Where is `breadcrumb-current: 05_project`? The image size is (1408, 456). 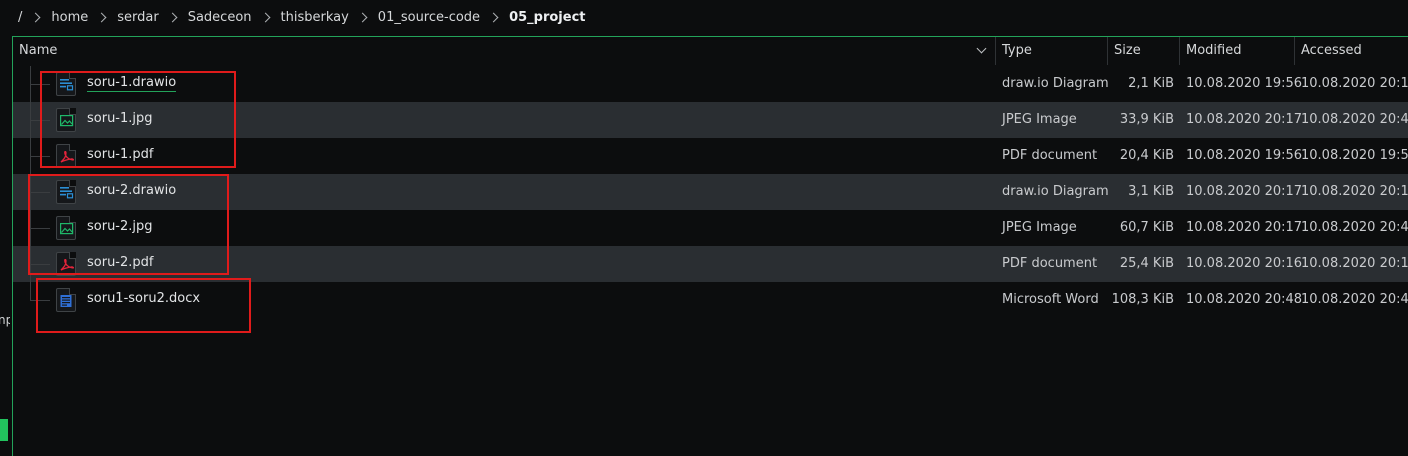 breadcrumb-current: 05_project is located at coordinates (547, 17).